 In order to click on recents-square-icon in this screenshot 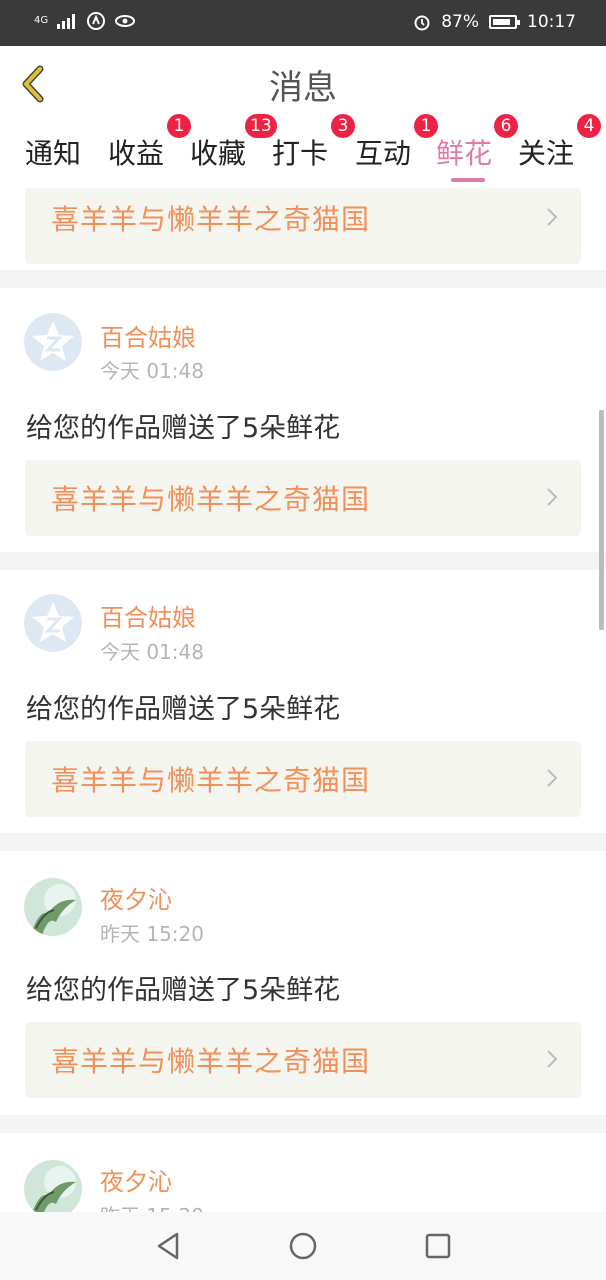, I will do `click(438, 1246)`.